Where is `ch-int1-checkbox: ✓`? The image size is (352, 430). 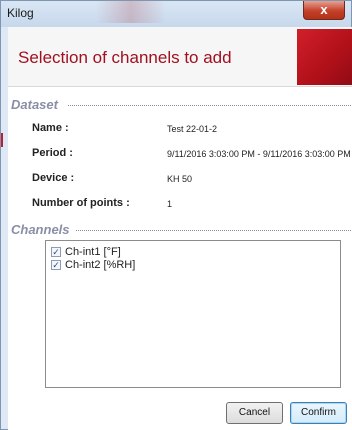
ch-int1-checkbox: ✓ is located at coordinates (56, 252).